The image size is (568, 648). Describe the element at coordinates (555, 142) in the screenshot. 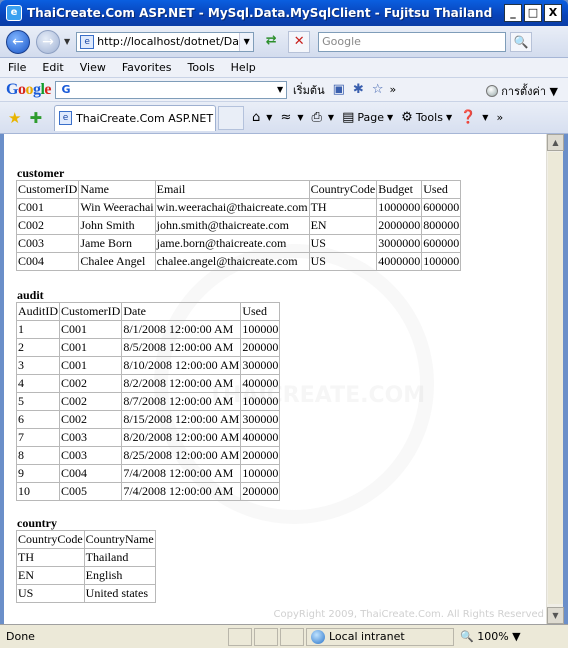

I see `scroll-up-button: ▲` at that location.